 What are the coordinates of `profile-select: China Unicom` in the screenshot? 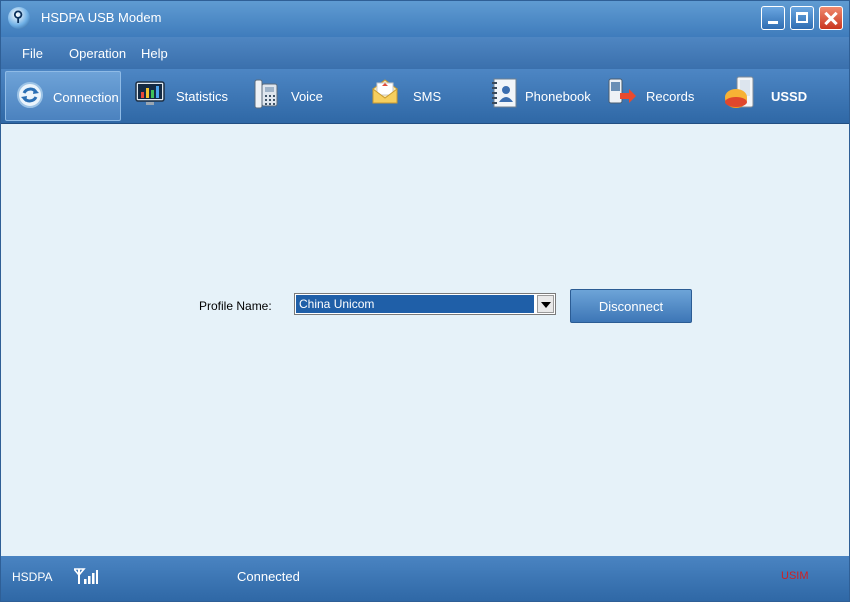 It's located at (425, 304).